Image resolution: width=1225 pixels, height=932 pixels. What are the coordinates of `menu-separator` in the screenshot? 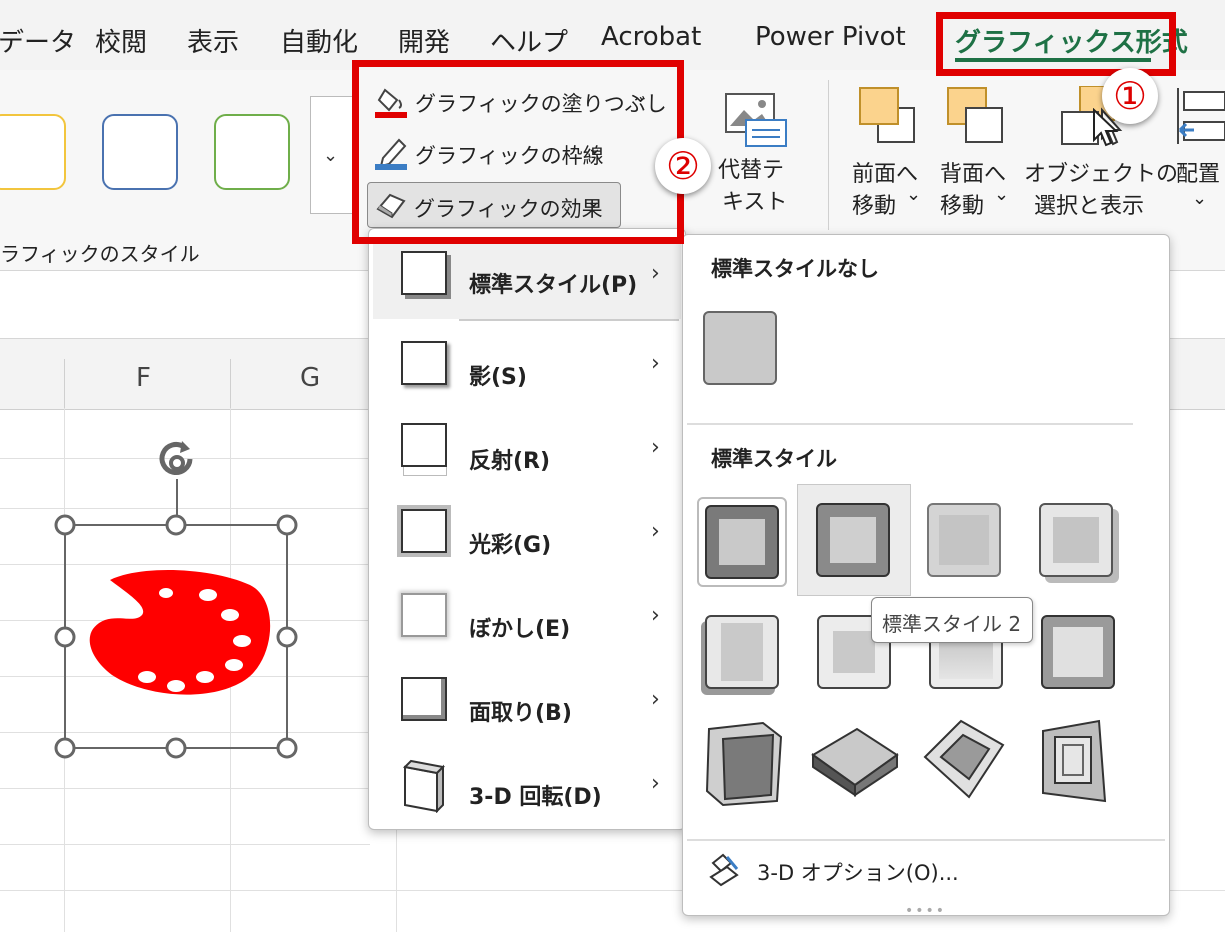 It's located at (569, 320).